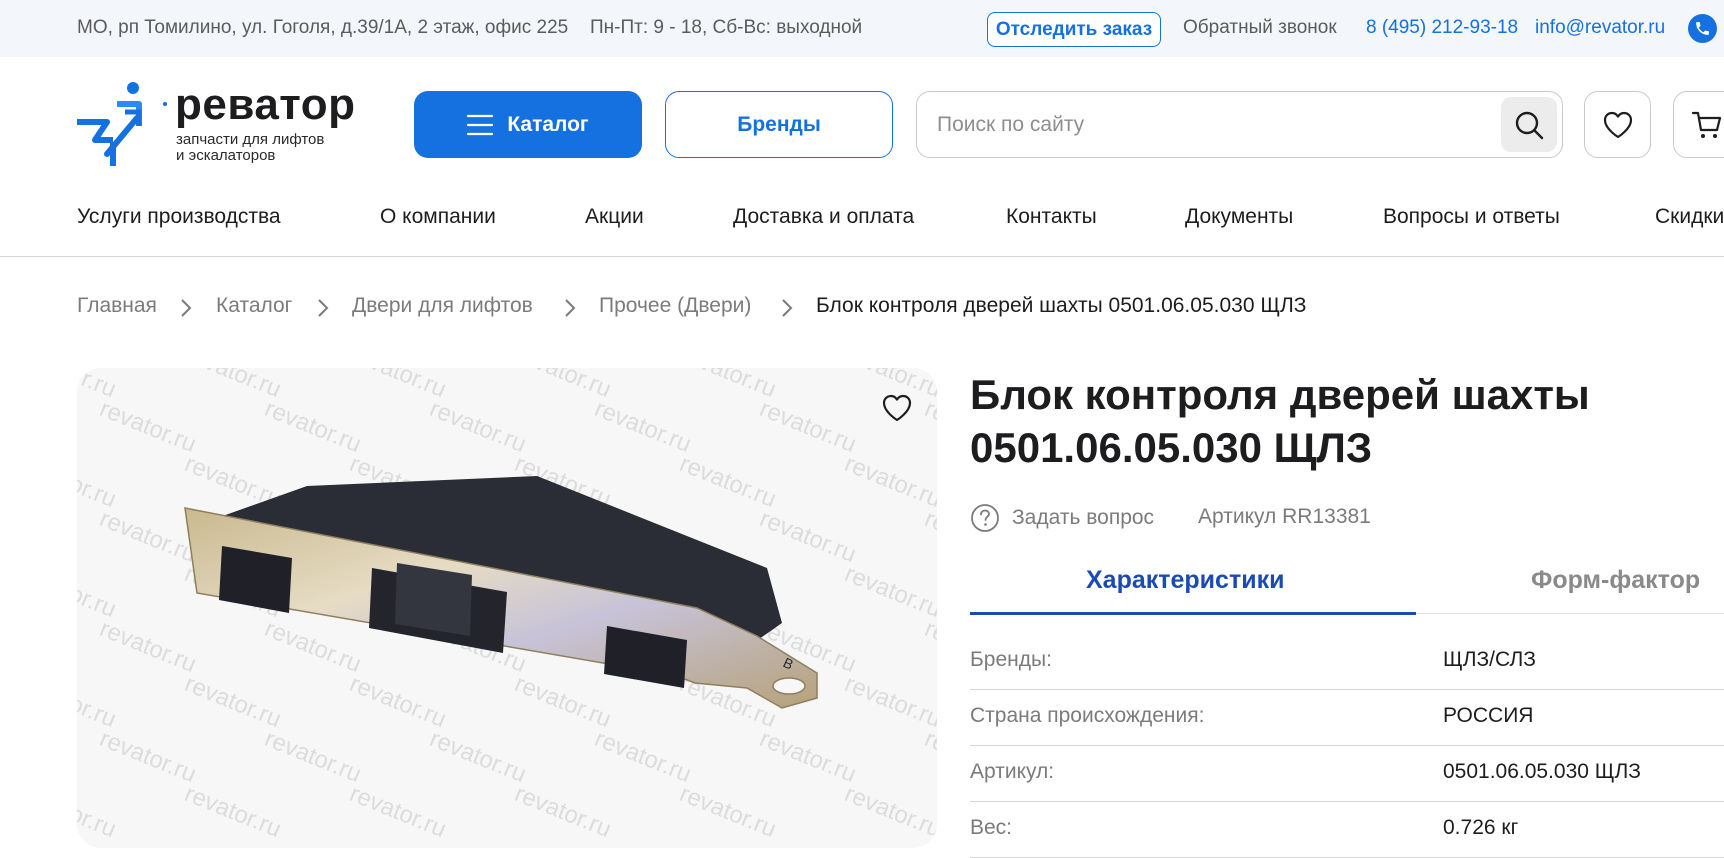 The height and width of the screenshot is (858, 1724). What do you see at coordinates (1481, 827) in the screenshot?
I see `spec-value: 0.726 кг` at bounding box center [1481, 827].